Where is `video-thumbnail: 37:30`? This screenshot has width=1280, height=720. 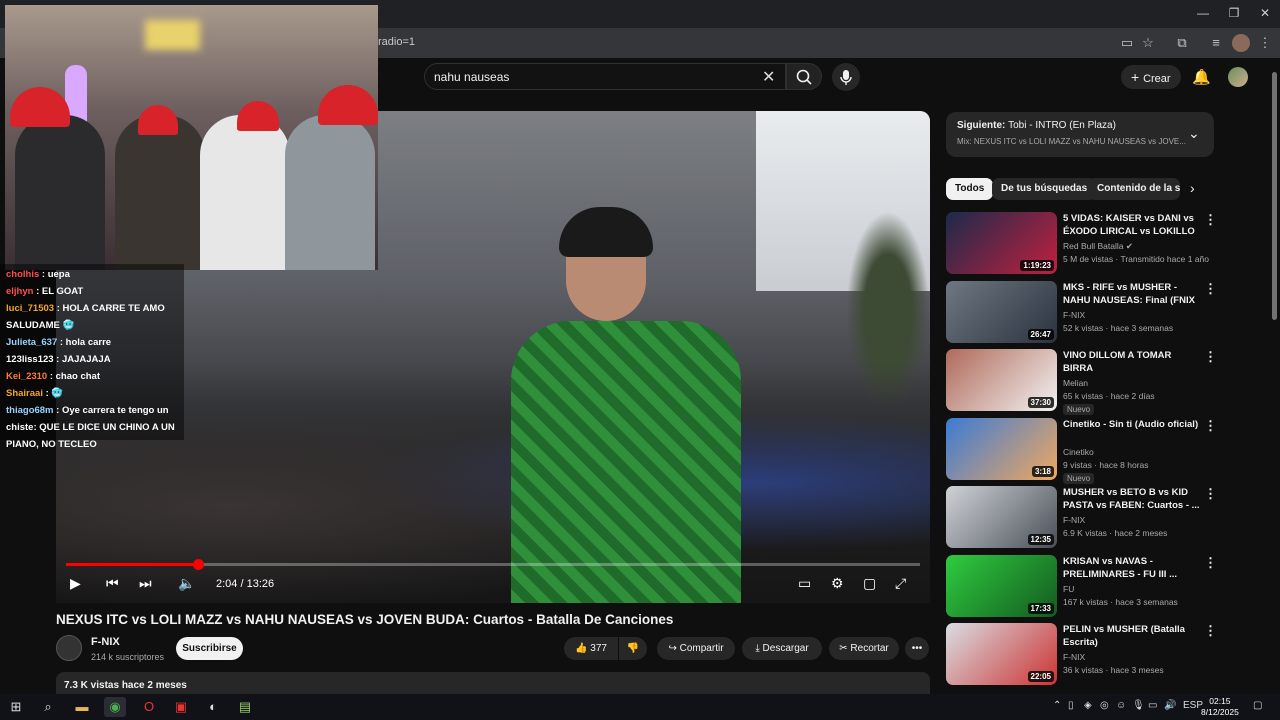 video-thumbnail: 37:30 is located at coordinates (1001, 380).